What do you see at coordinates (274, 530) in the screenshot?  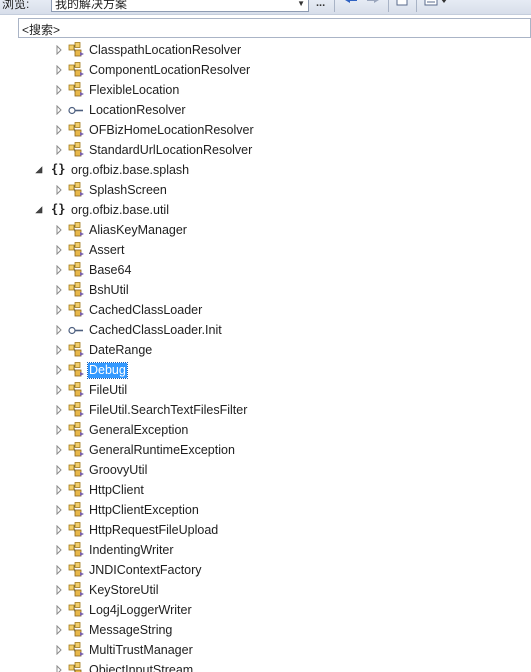 I see `tree-class-node: HttpRequestFileUpload` at bounding box center [274, 530].